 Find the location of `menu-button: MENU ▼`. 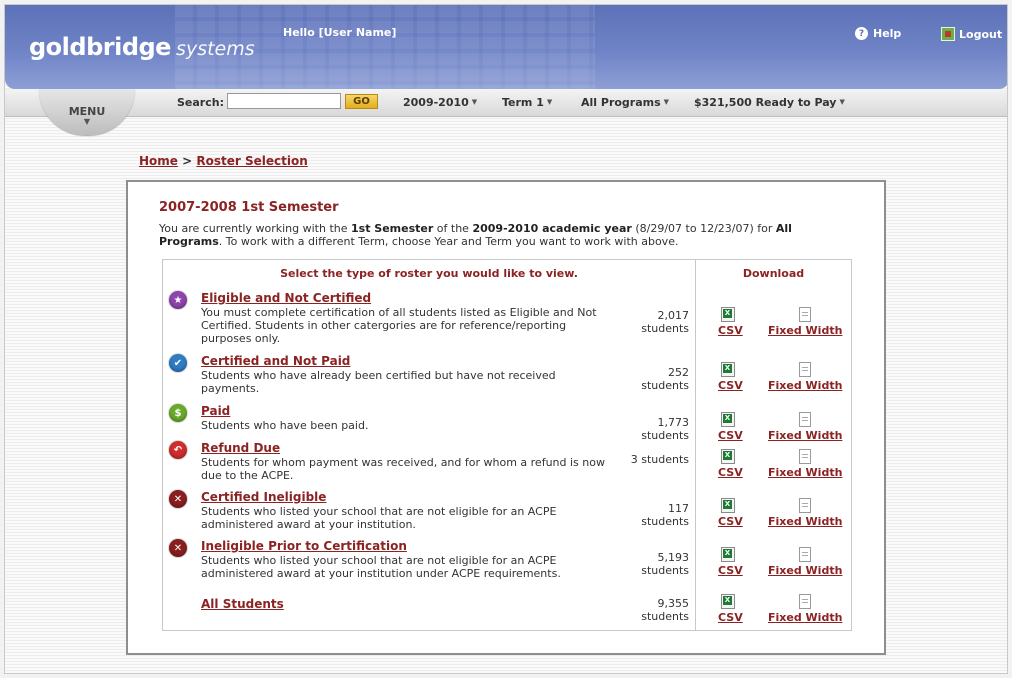

menu-button: MENU ▼ is located at coordinates (87, 112).